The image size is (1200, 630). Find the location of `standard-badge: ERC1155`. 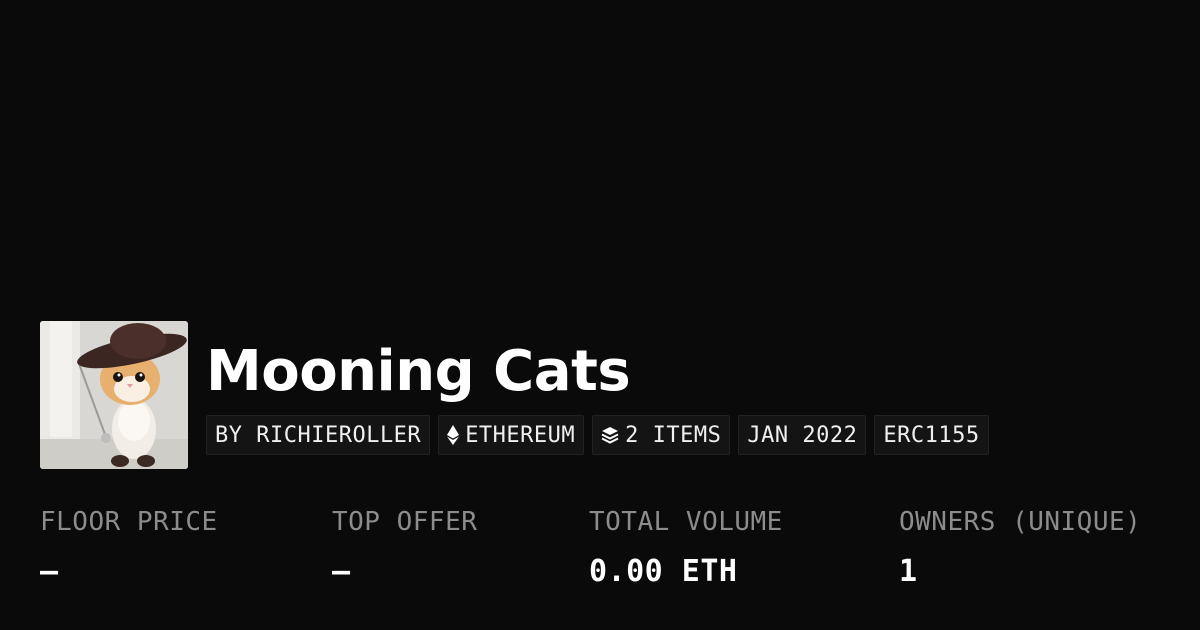

standard-badge: ERC1155 is located at coordinates (931, 435).